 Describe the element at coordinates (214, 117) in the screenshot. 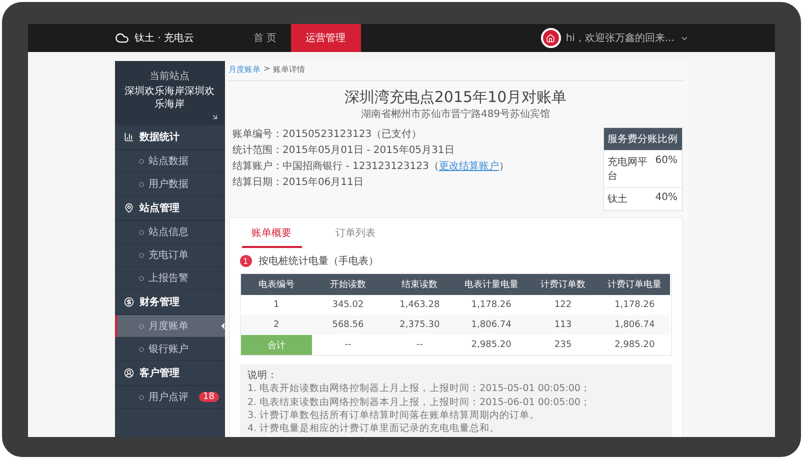

I see `arrow-icon` at that location.